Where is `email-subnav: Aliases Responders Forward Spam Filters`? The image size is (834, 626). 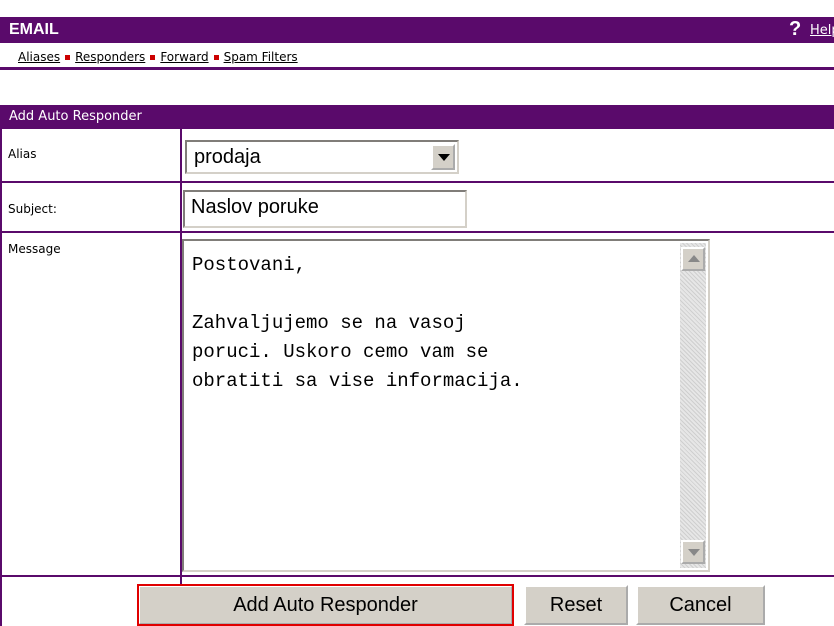 email-subnav: Aliases Responders Forward Spam Filters is located at coordinates (417, 56).